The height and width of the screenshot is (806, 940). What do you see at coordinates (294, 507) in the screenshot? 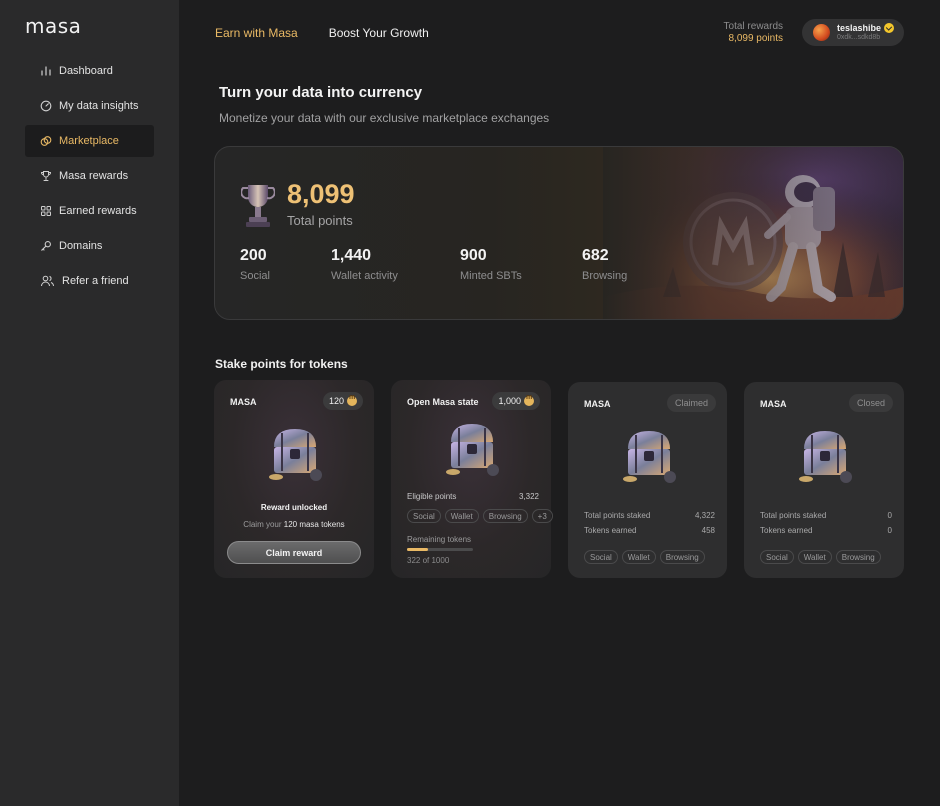
I see `reward-unlocked-title: Reward unlocked` at bounding box center [294, 507].